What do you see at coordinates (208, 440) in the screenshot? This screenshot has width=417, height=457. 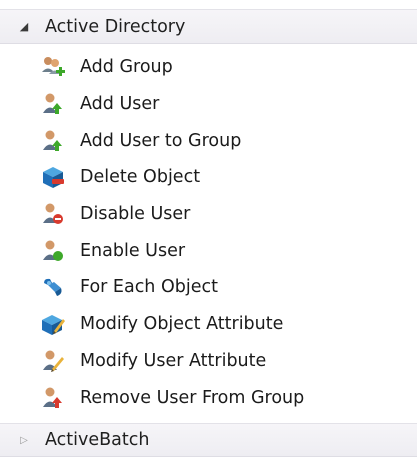 I see `section-header-activebatch: ▷ ActiveBatch` at bounding box center [208, 440].